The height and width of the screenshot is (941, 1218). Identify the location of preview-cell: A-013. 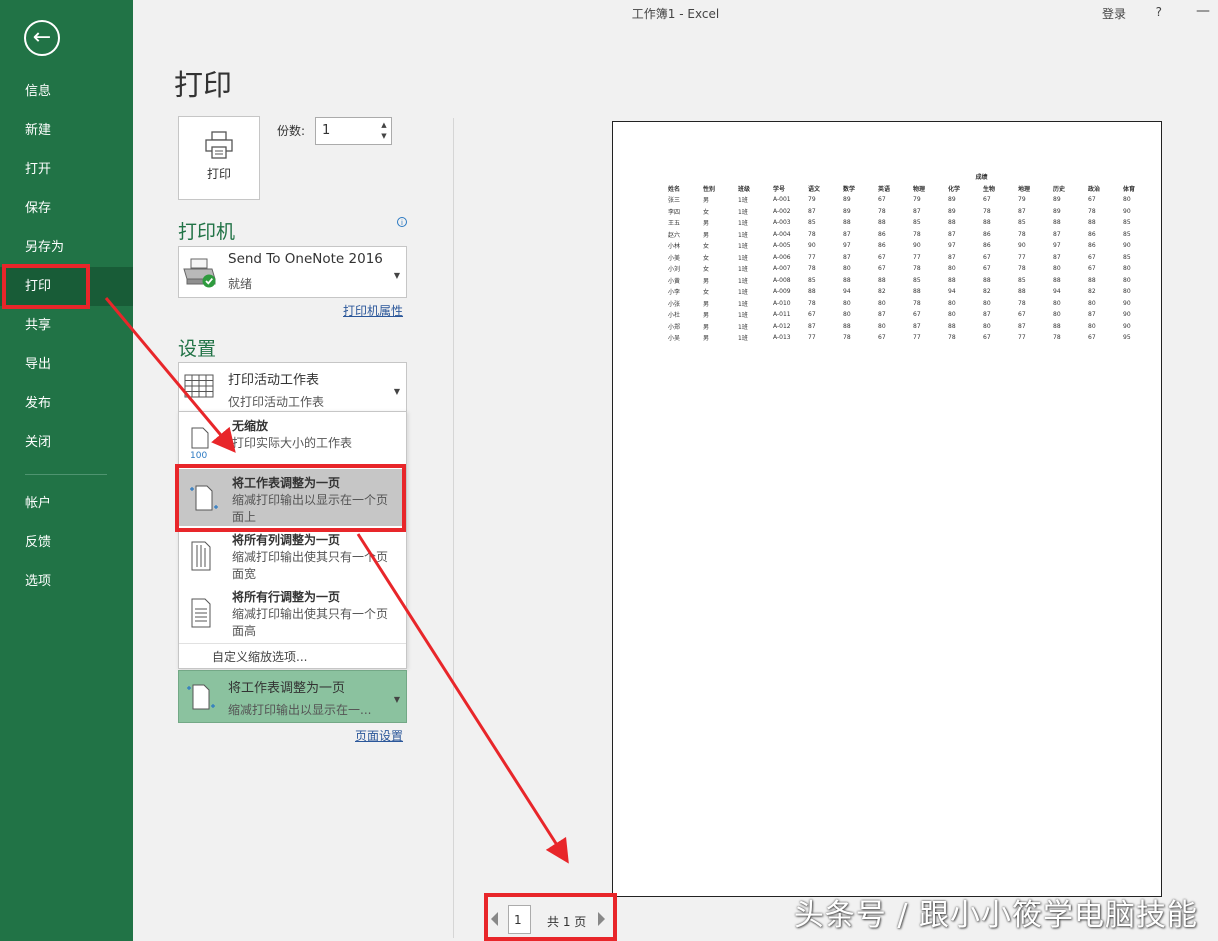
(782, 338).